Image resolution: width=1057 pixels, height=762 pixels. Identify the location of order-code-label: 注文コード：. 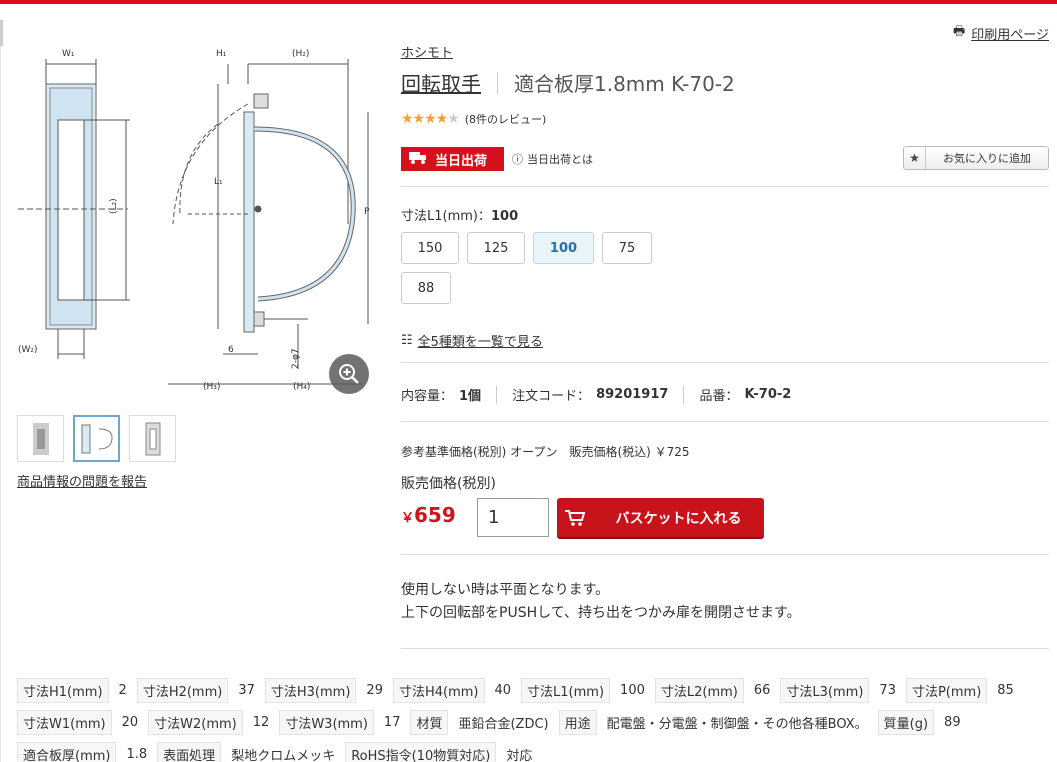
(551, 396).